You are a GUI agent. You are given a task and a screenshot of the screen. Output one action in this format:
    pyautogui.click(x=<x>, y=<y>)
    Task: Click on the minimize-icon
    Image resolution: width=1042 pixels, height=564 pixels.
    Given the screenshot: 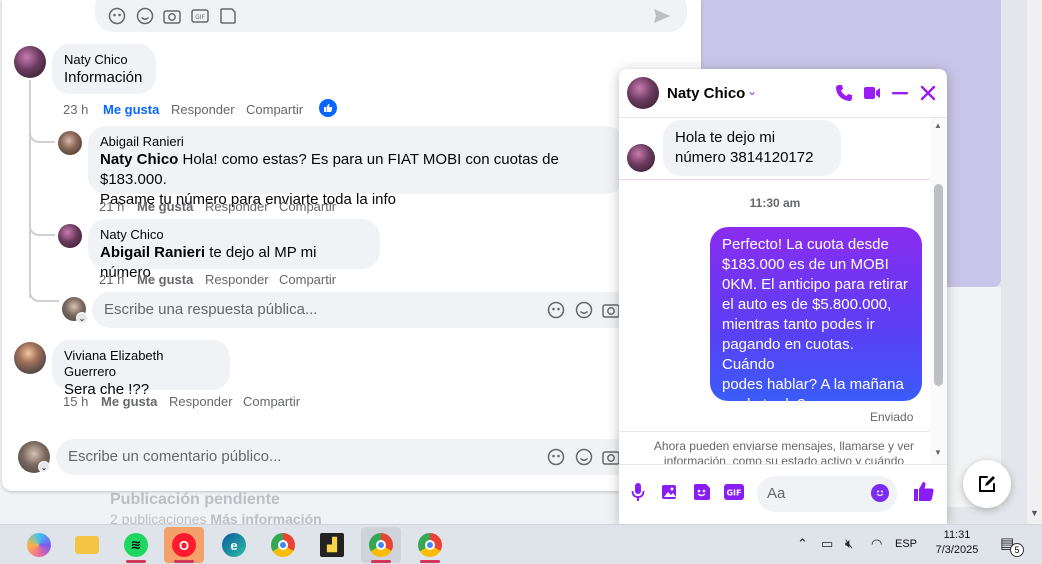 What is the action you would take?
    pyautogui.click(x=900, y=93)
    